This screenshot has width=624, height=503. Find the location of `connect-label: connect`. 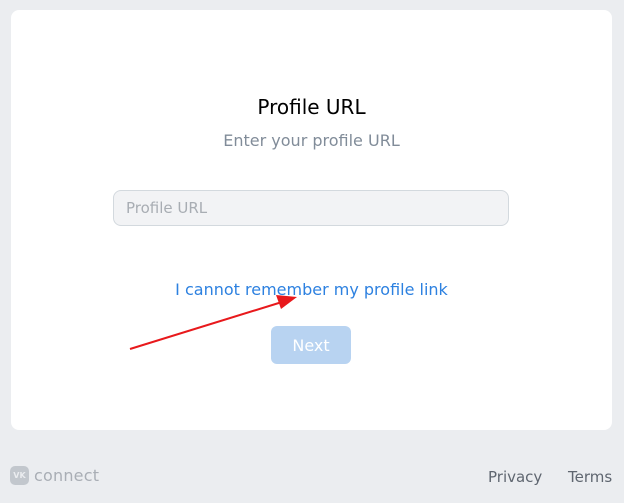

connect-label: connect is located at coordinates (67, 475).